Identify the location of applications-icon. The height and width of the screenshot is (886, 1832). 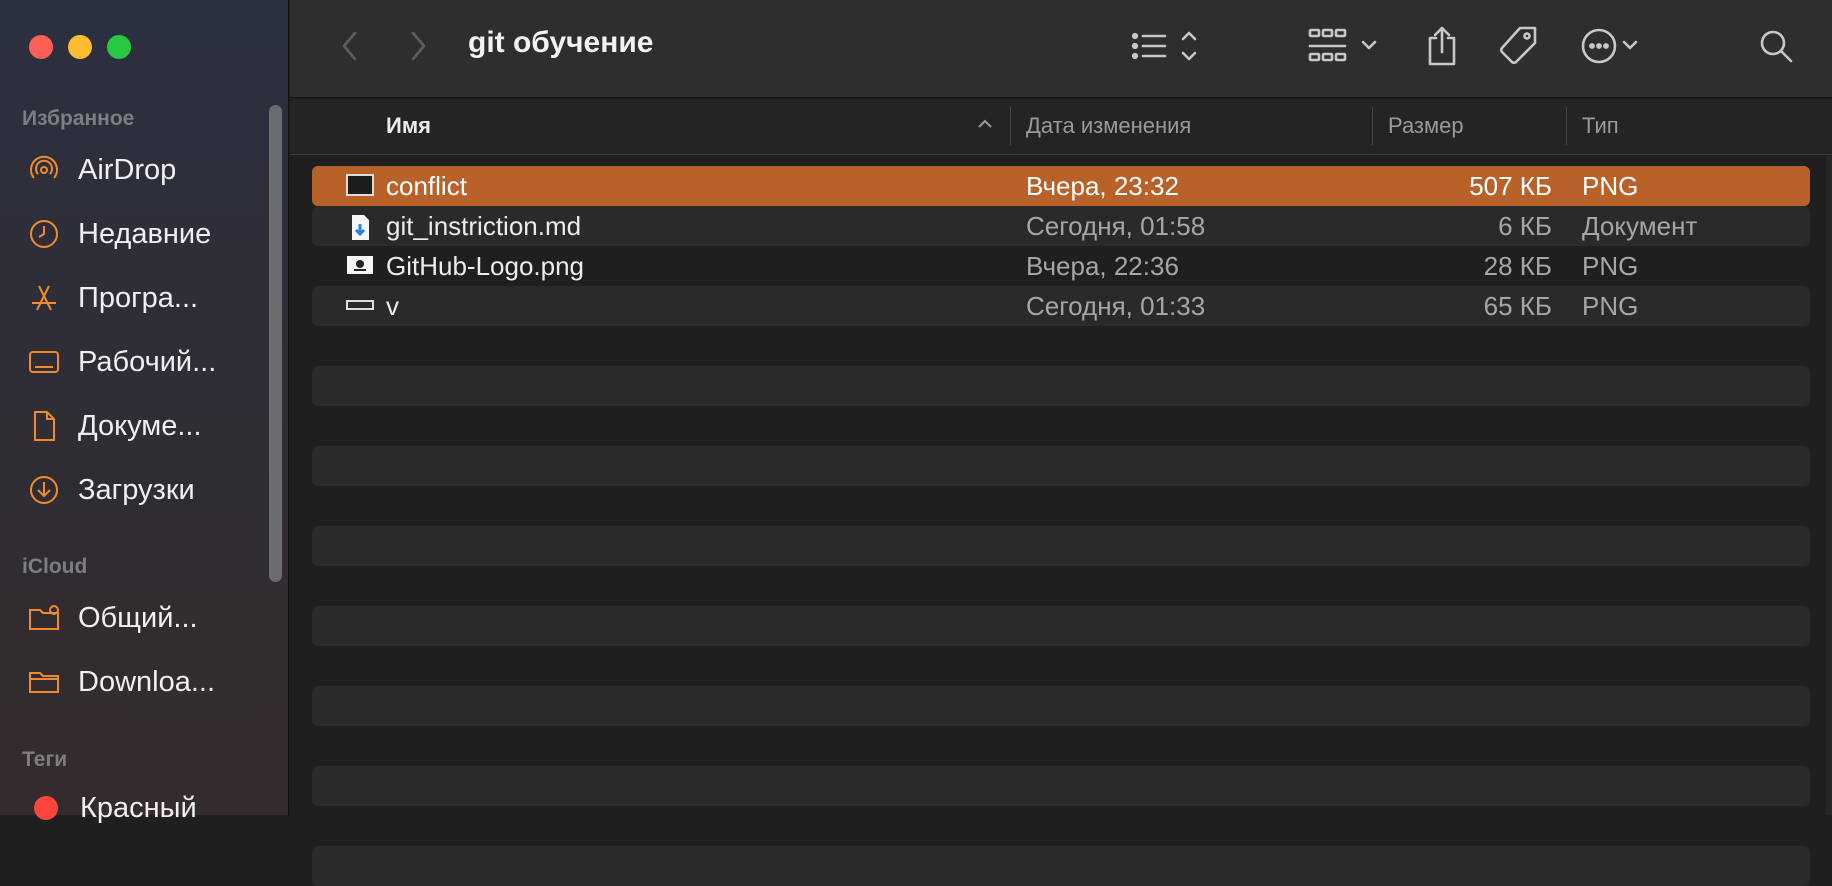
(44, 298).